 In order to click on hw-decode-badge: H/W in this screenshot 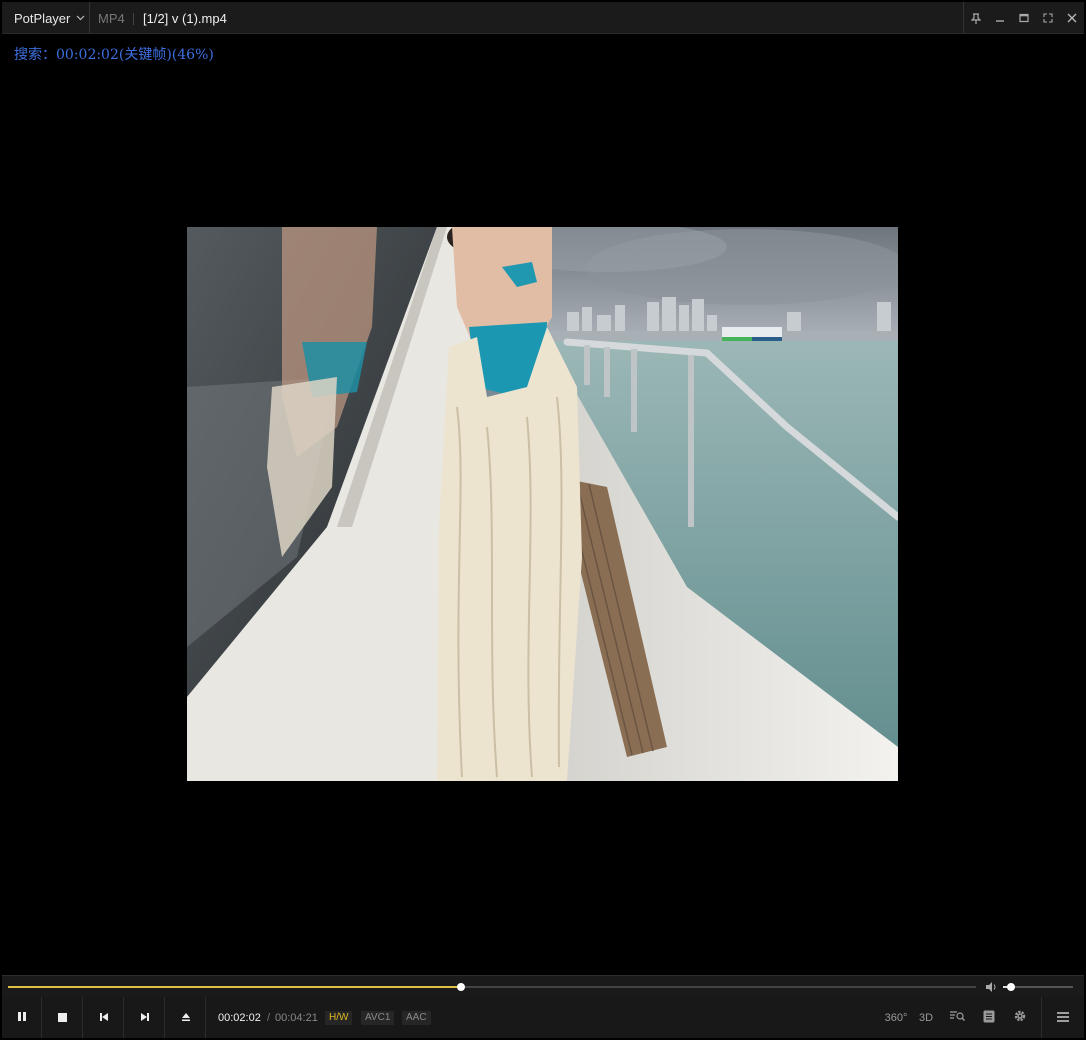, I will do `click(339, 1018)`.